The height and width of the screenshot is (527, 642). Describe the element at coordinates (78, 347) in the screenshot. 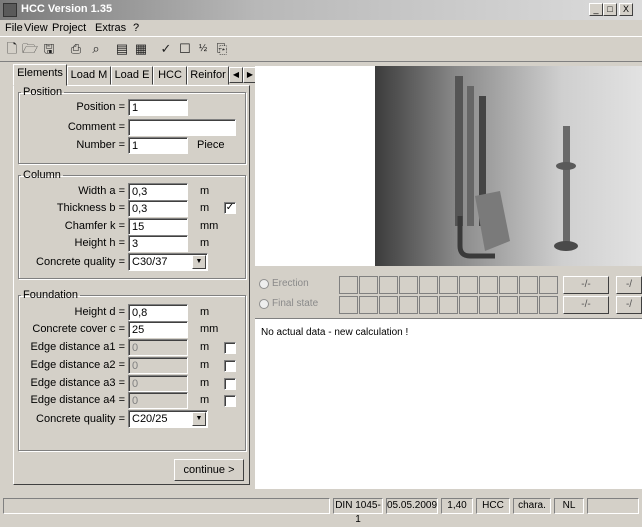

I see `edge1-label: Edge distance a1 =` at that location.